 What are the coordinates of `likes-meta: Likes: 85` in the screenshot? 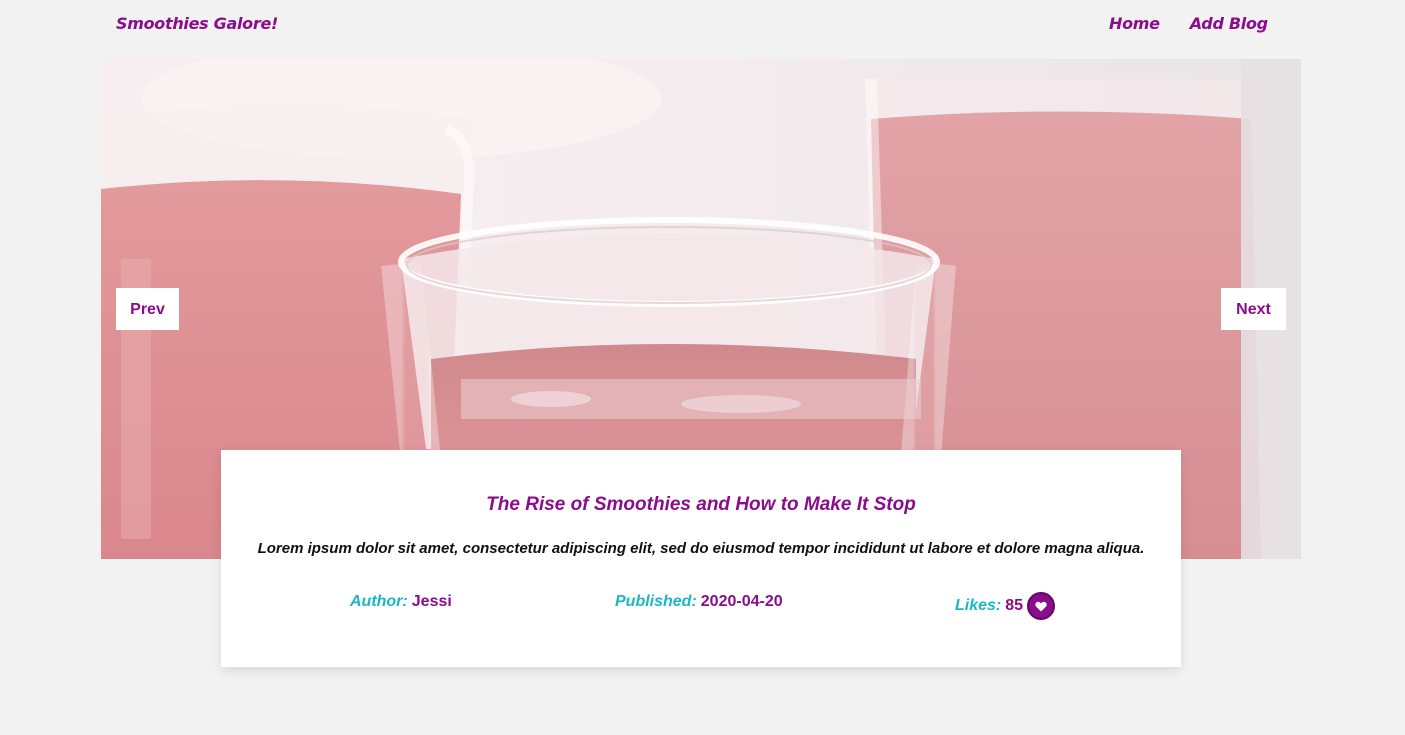 It's located at (1005, 606).